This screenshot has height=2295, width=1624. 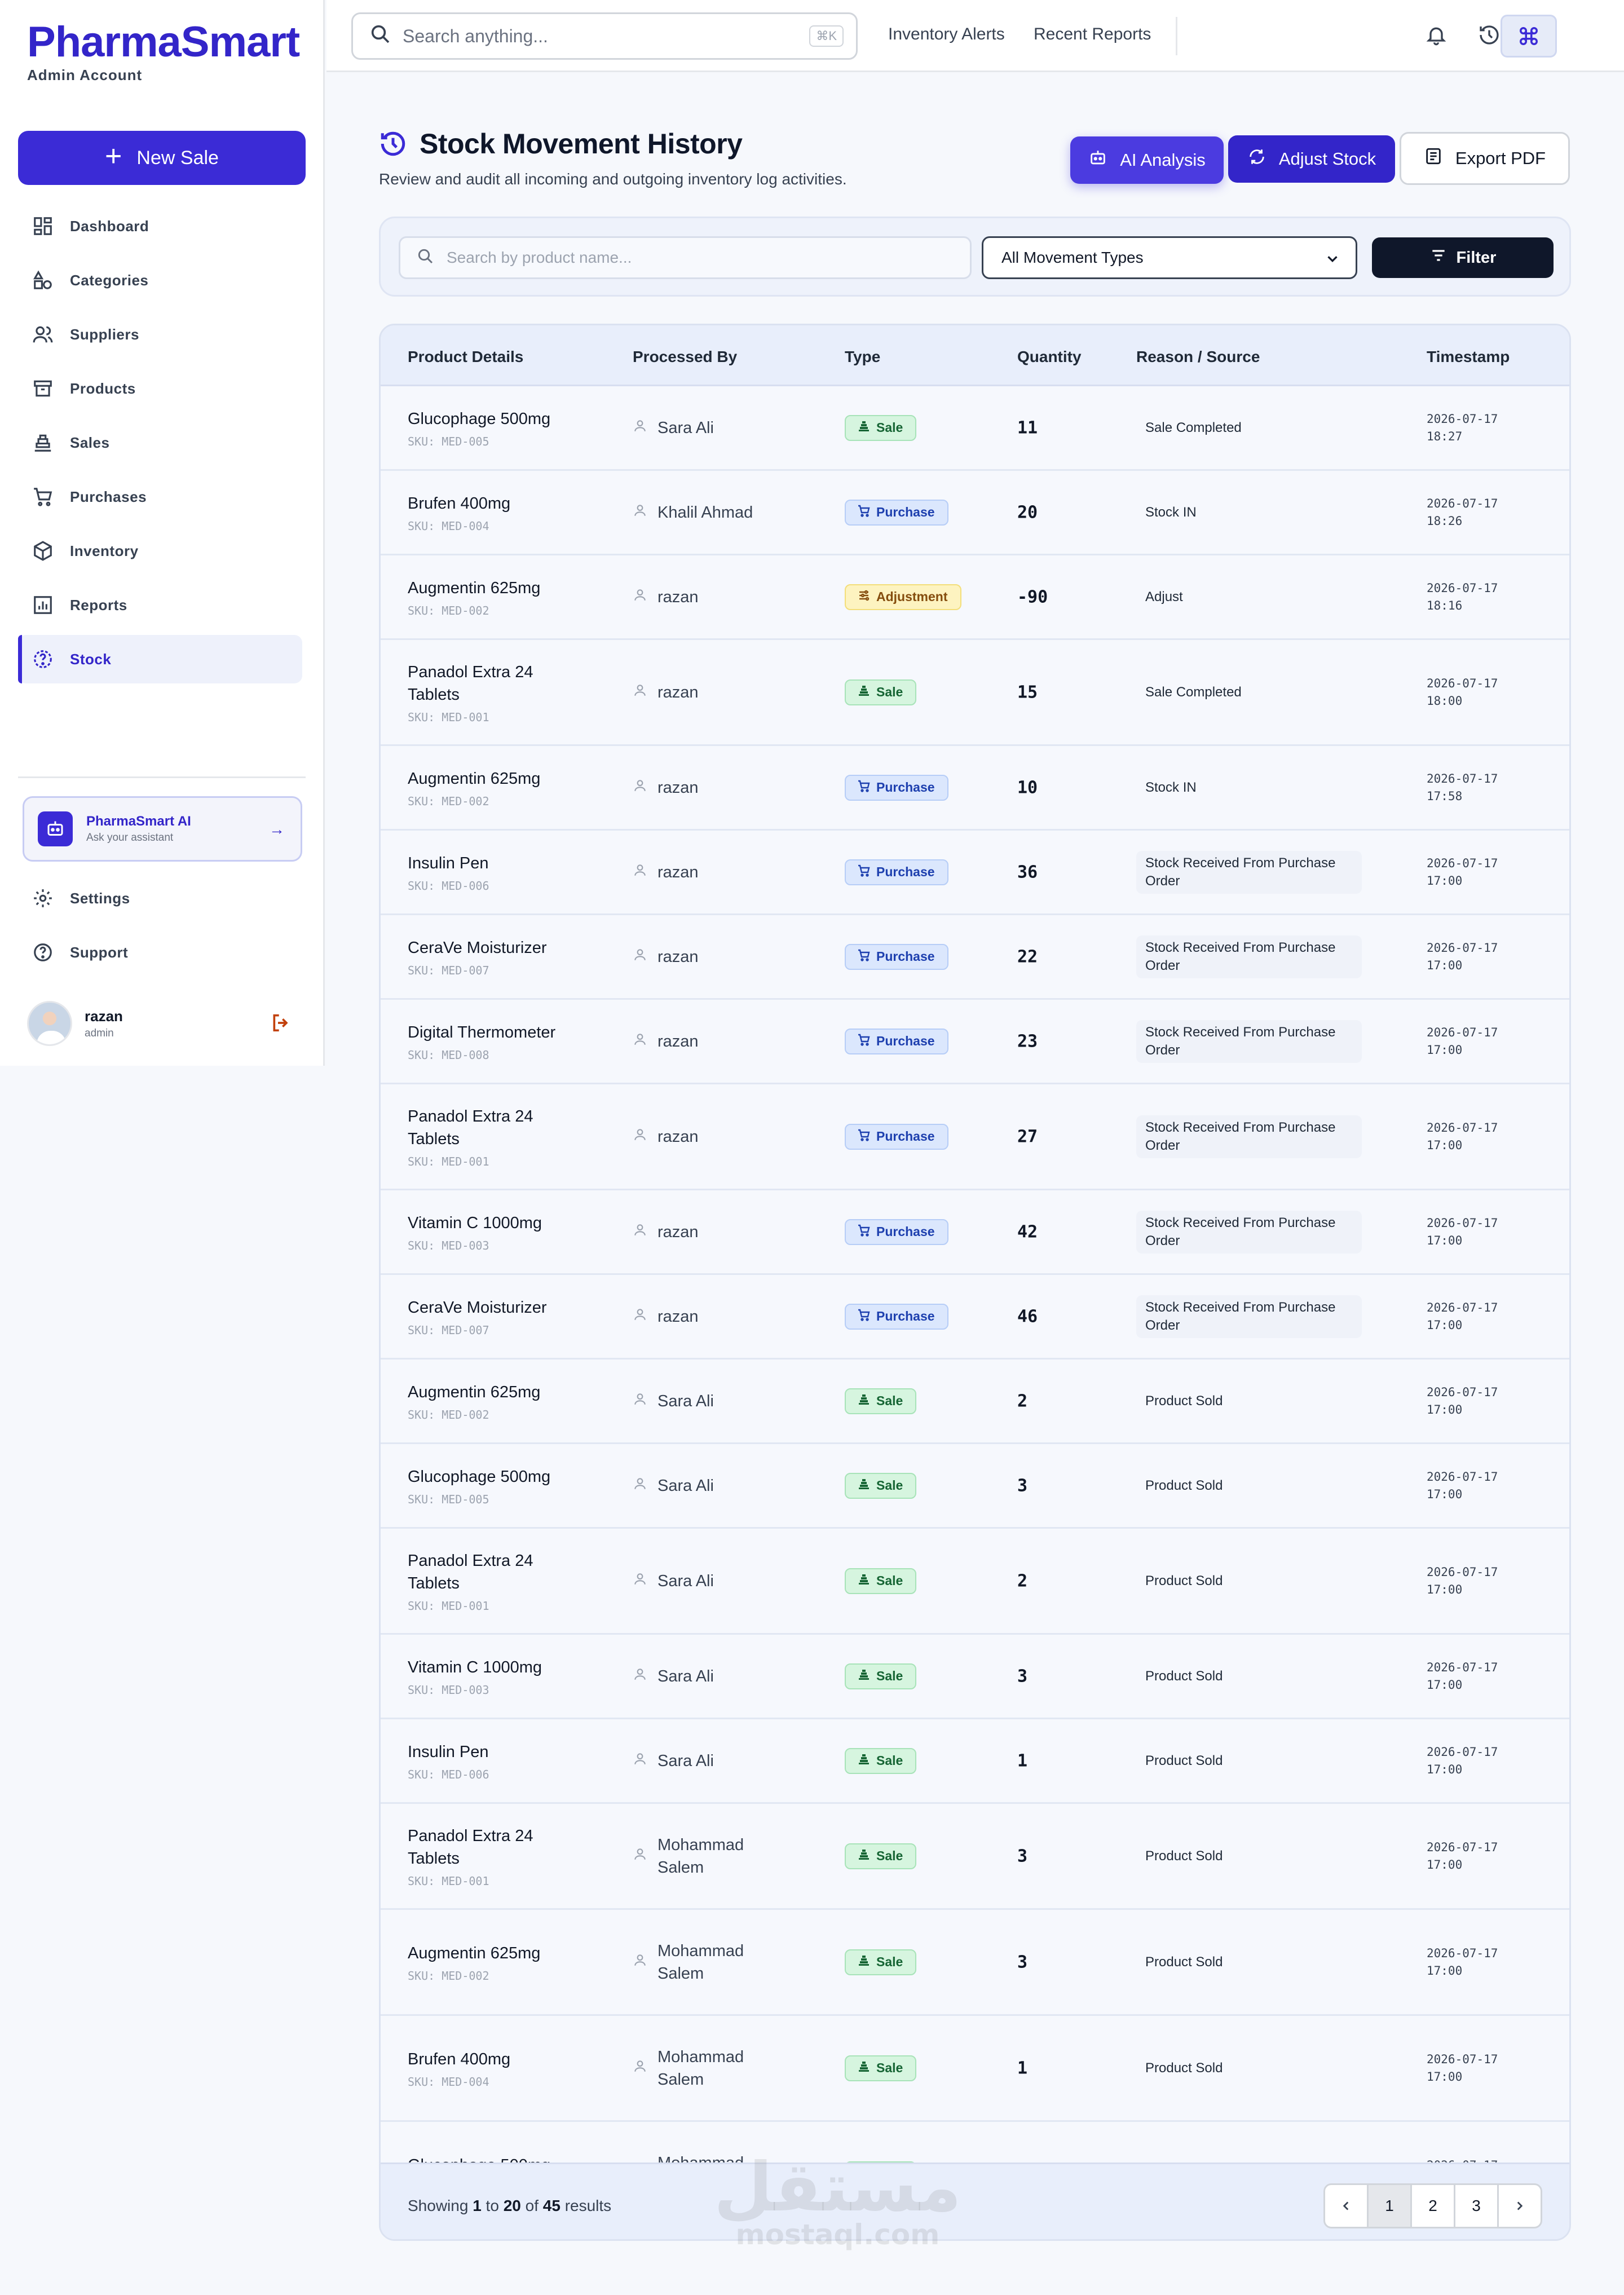 What do you see at coordinates (493, 1761) in the screenshot?
I see `product-cell: Insulin Pen SKU: MED-006` at bounding box center [493, 1761].